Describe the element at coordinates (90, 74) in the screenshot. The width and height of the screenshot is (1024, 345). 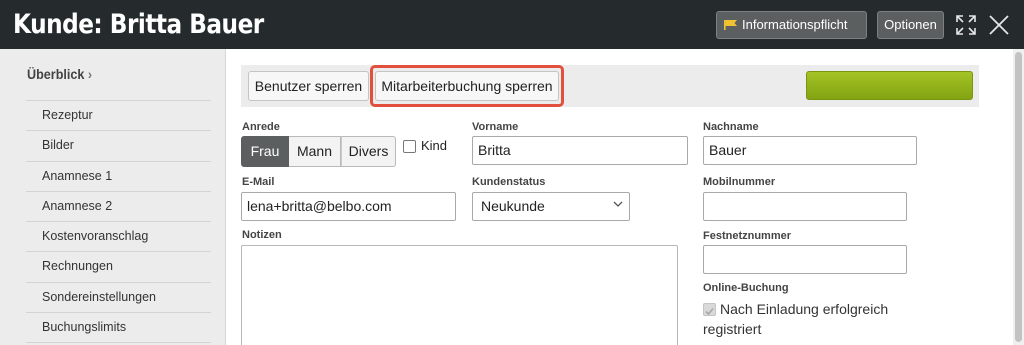
I see `chevron-right-icon: ›` at that location.